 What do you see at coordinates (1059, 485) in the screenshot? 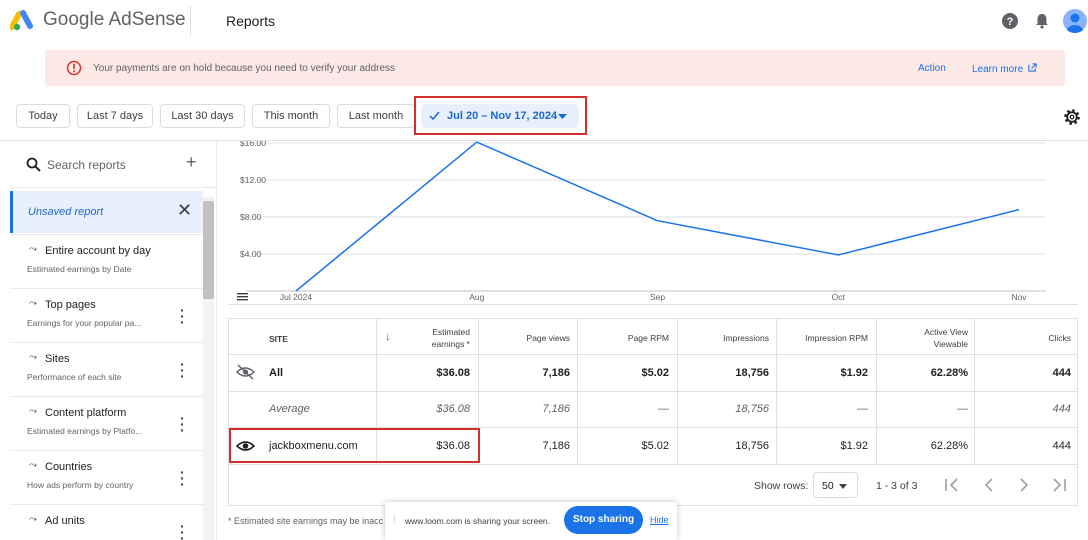
I see `last-page-icon` at bounding box center [1059, 485].